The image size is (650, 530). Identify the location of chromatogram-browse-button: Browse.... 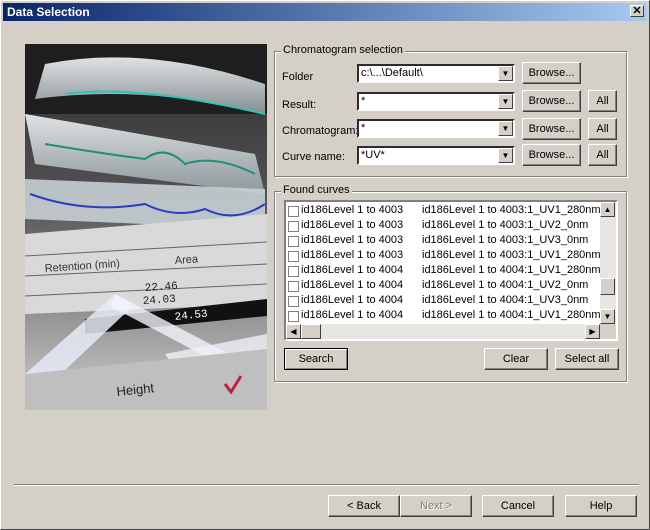
(551, 129).